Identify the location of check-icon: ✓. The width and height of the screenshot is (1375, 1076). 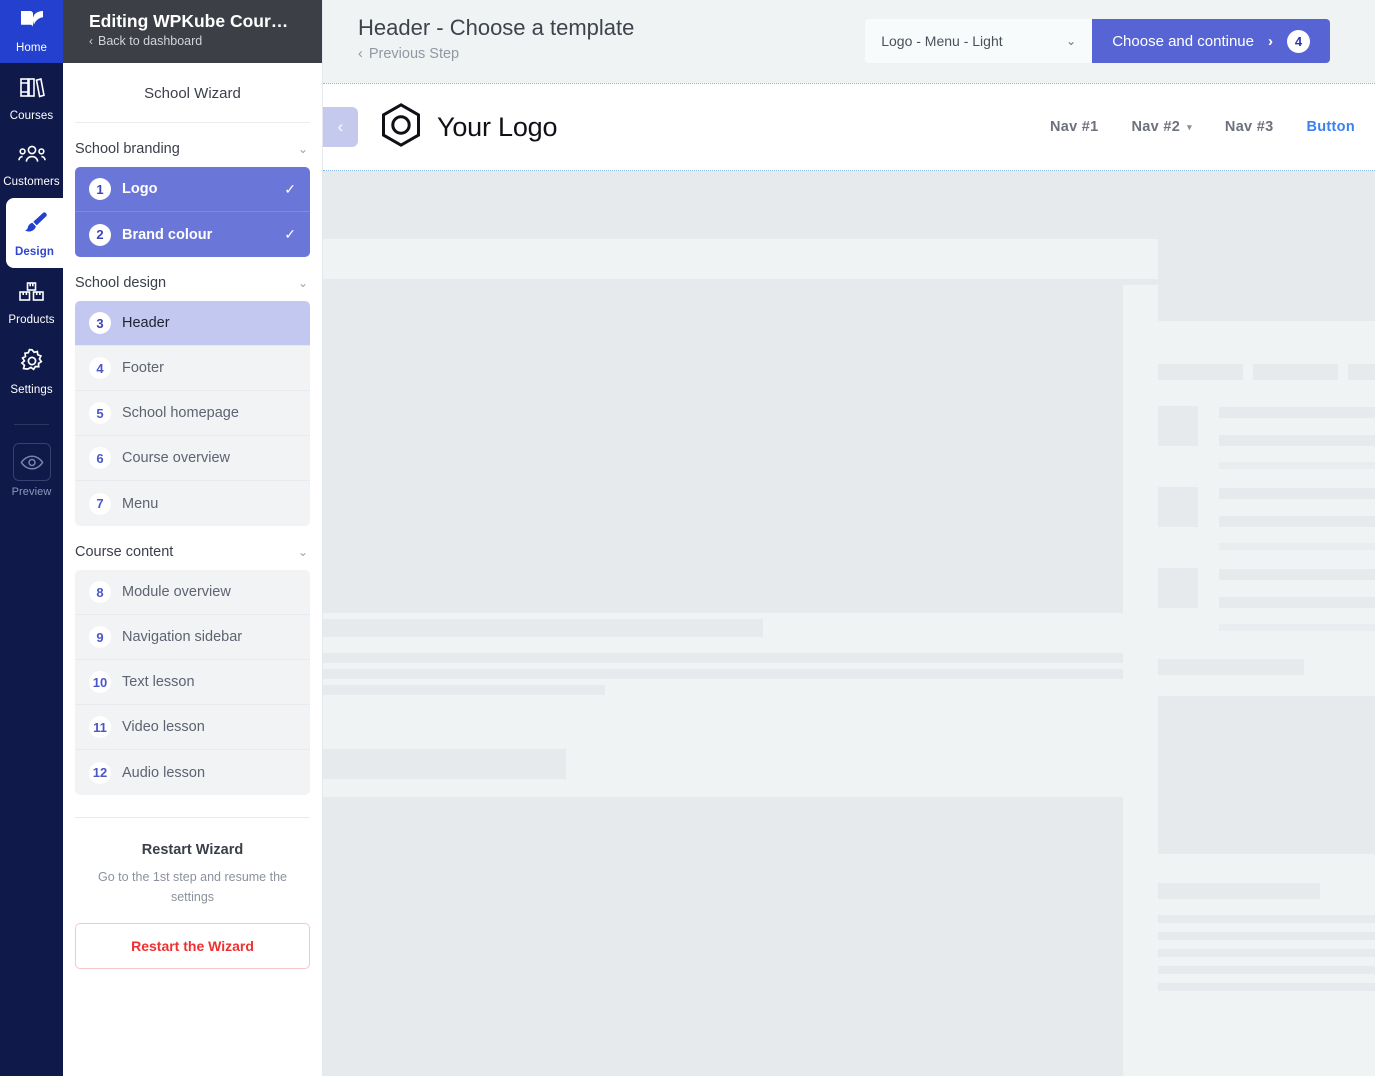
(290, 234).